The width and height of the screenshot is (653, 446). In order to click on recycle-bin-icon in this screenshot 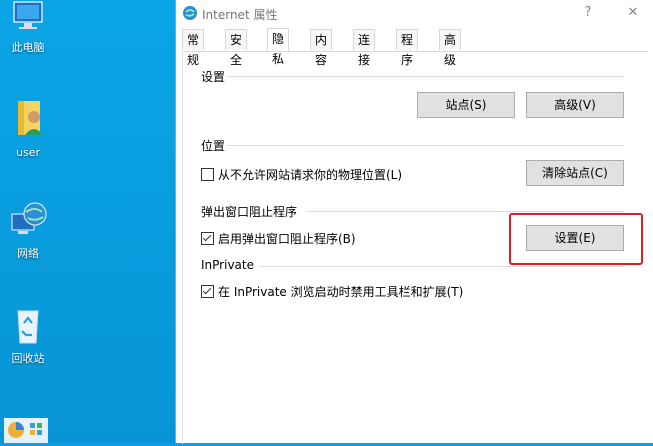, I will do `click(28, 327)`.